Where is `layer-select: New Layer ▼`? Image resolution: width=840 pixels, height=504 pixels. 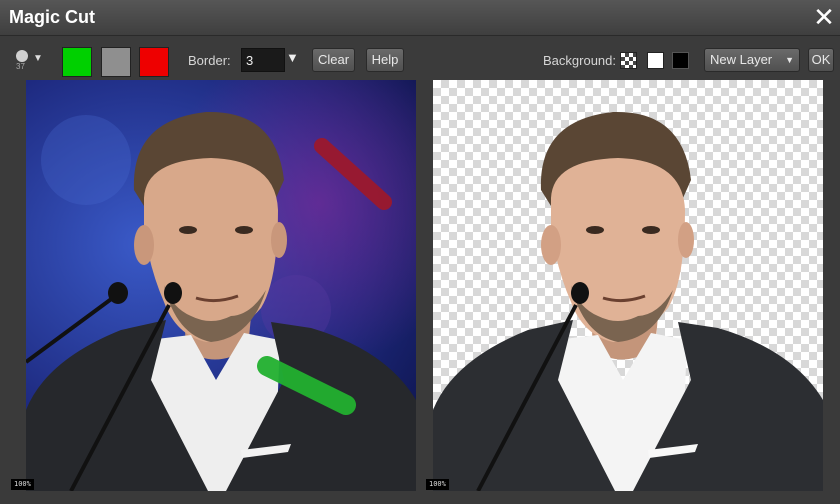
layer-select: New Layer ▼ is located at coordinates (752, 60).